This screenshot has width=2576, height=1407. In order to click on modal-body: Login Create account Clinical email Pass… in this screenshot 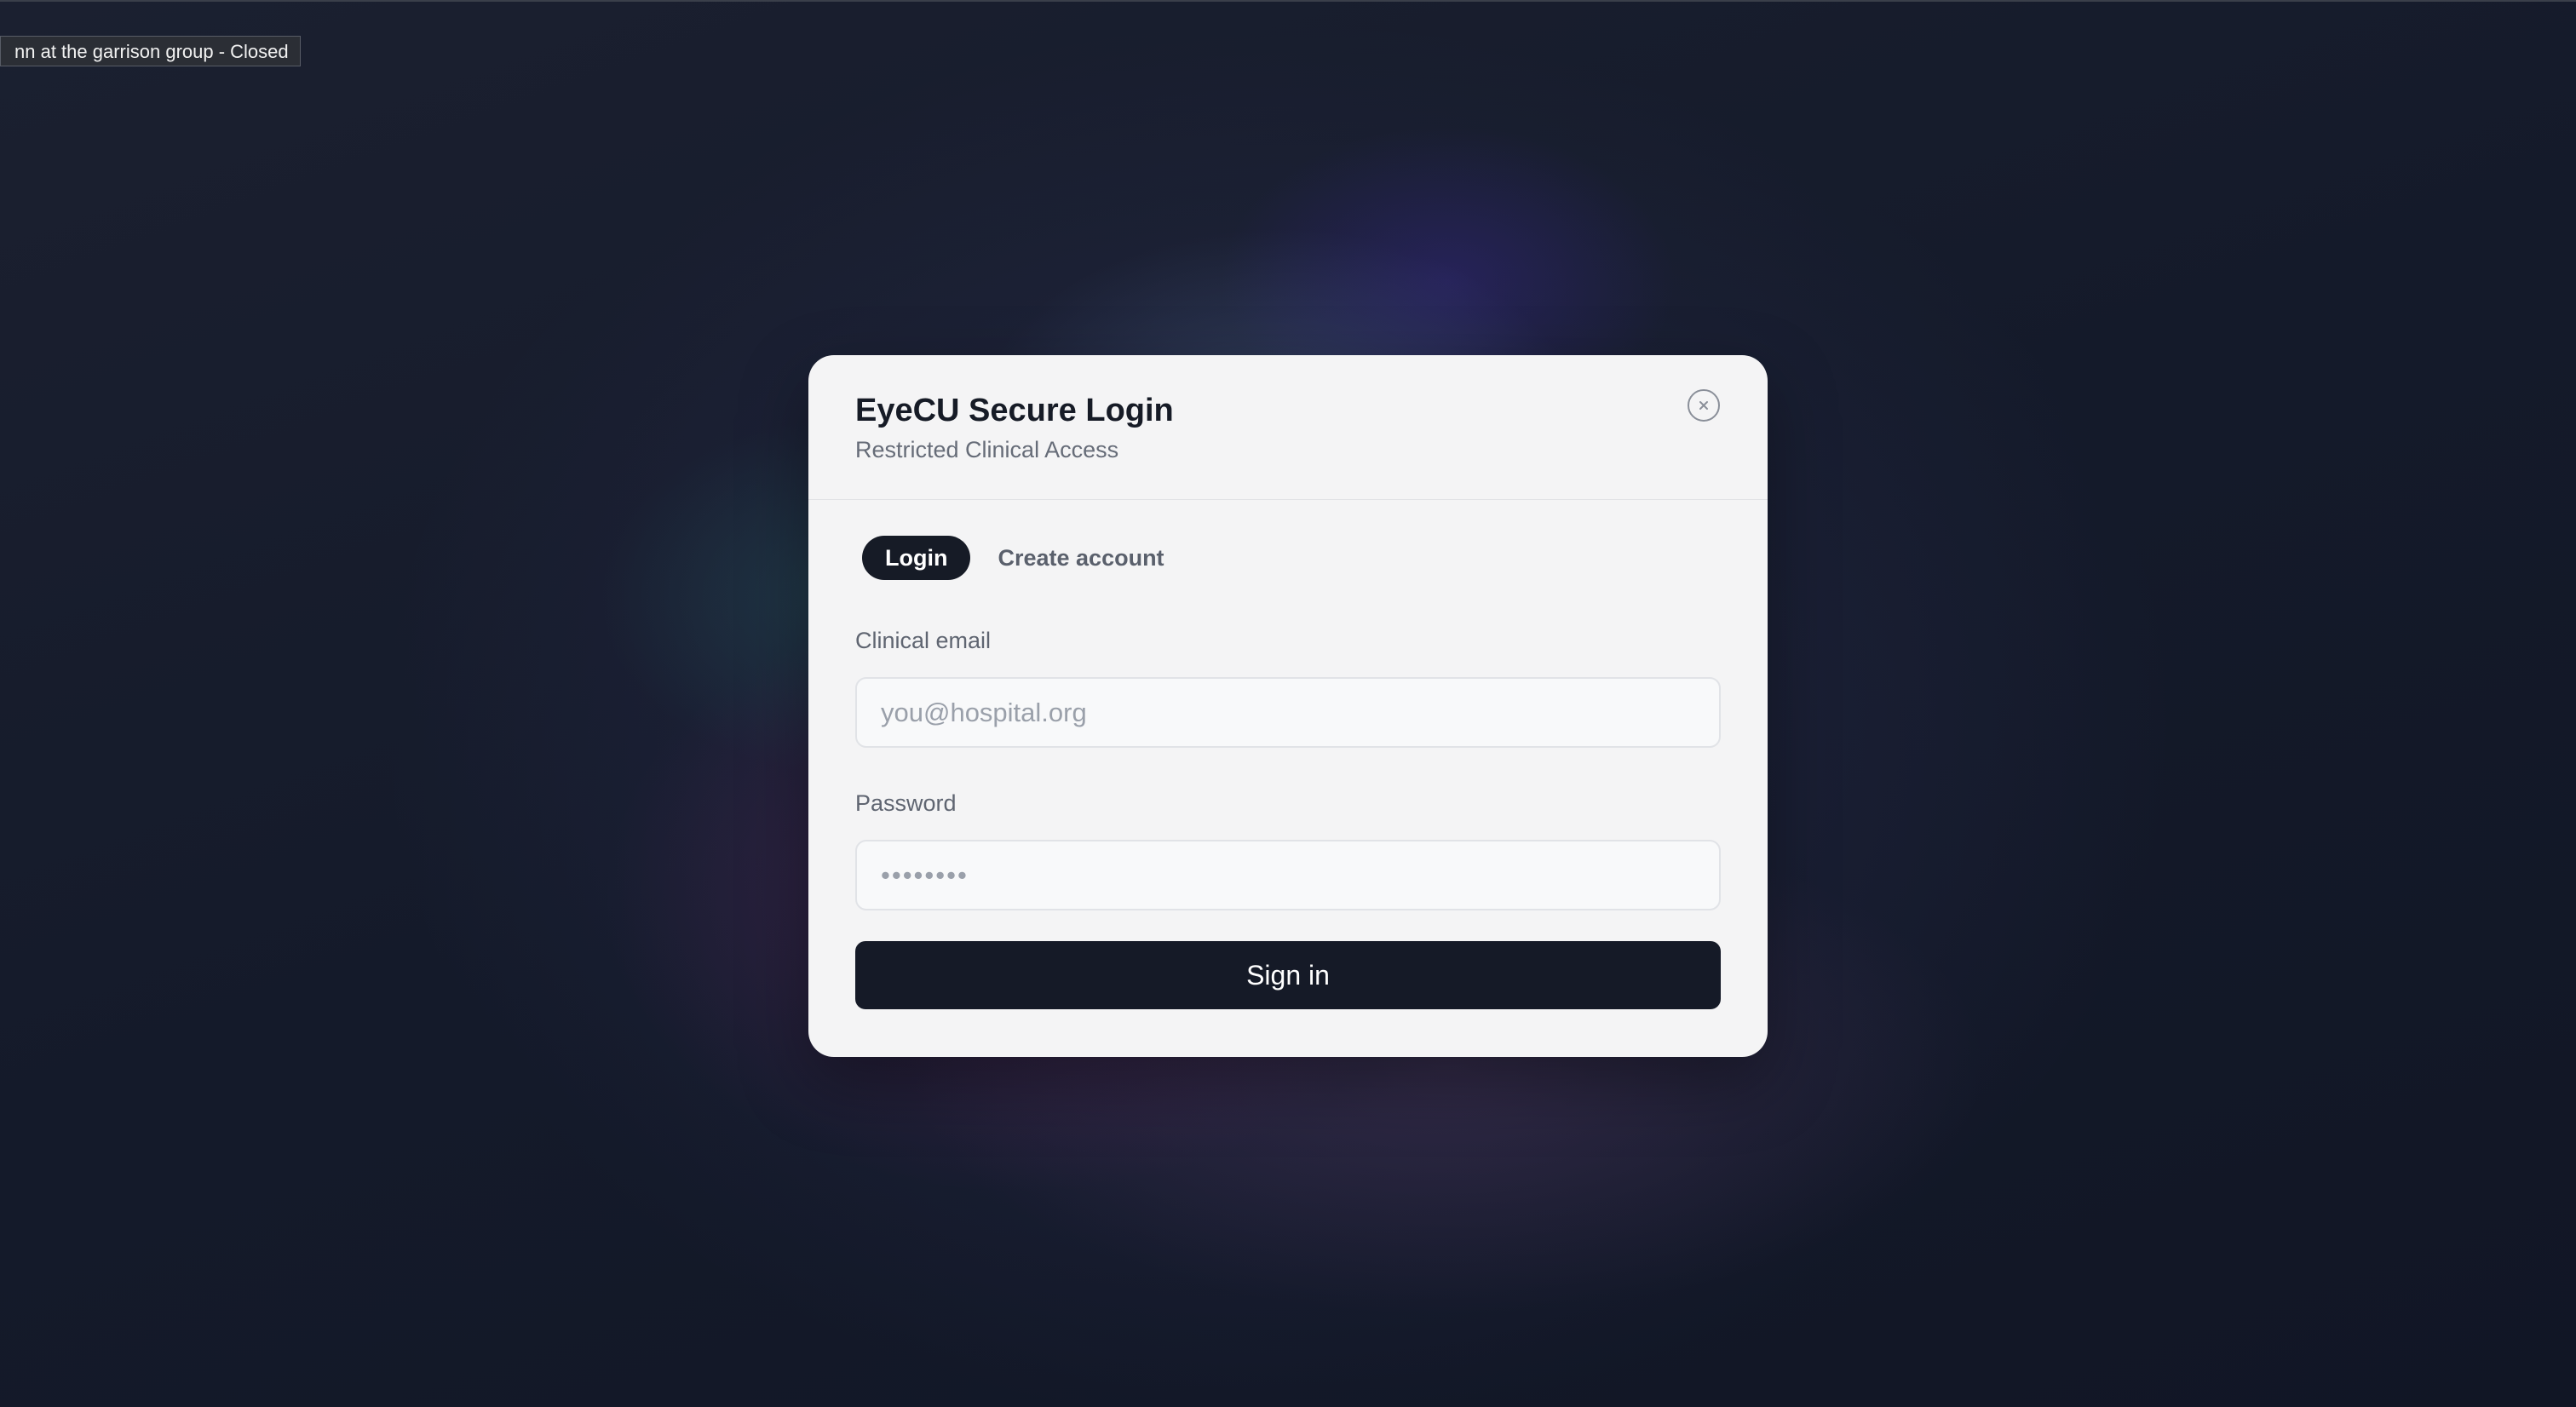, I will do `click(1288, 754)`.